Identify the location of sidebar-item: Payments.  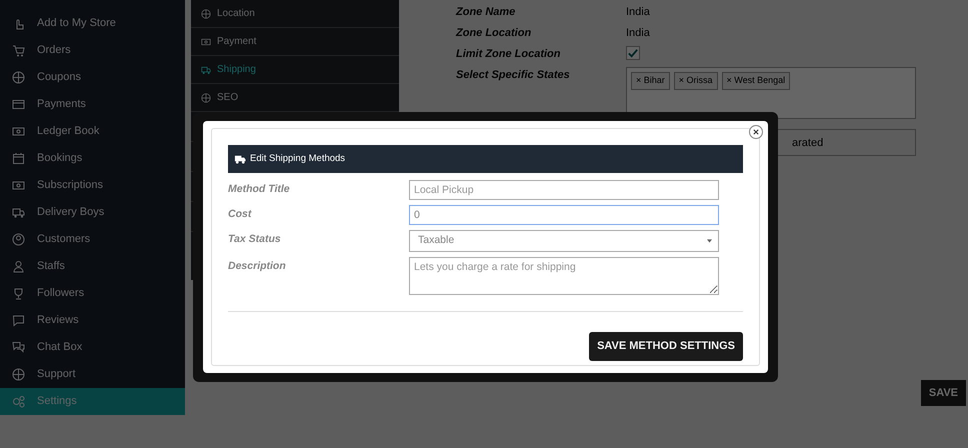
(92, 104).